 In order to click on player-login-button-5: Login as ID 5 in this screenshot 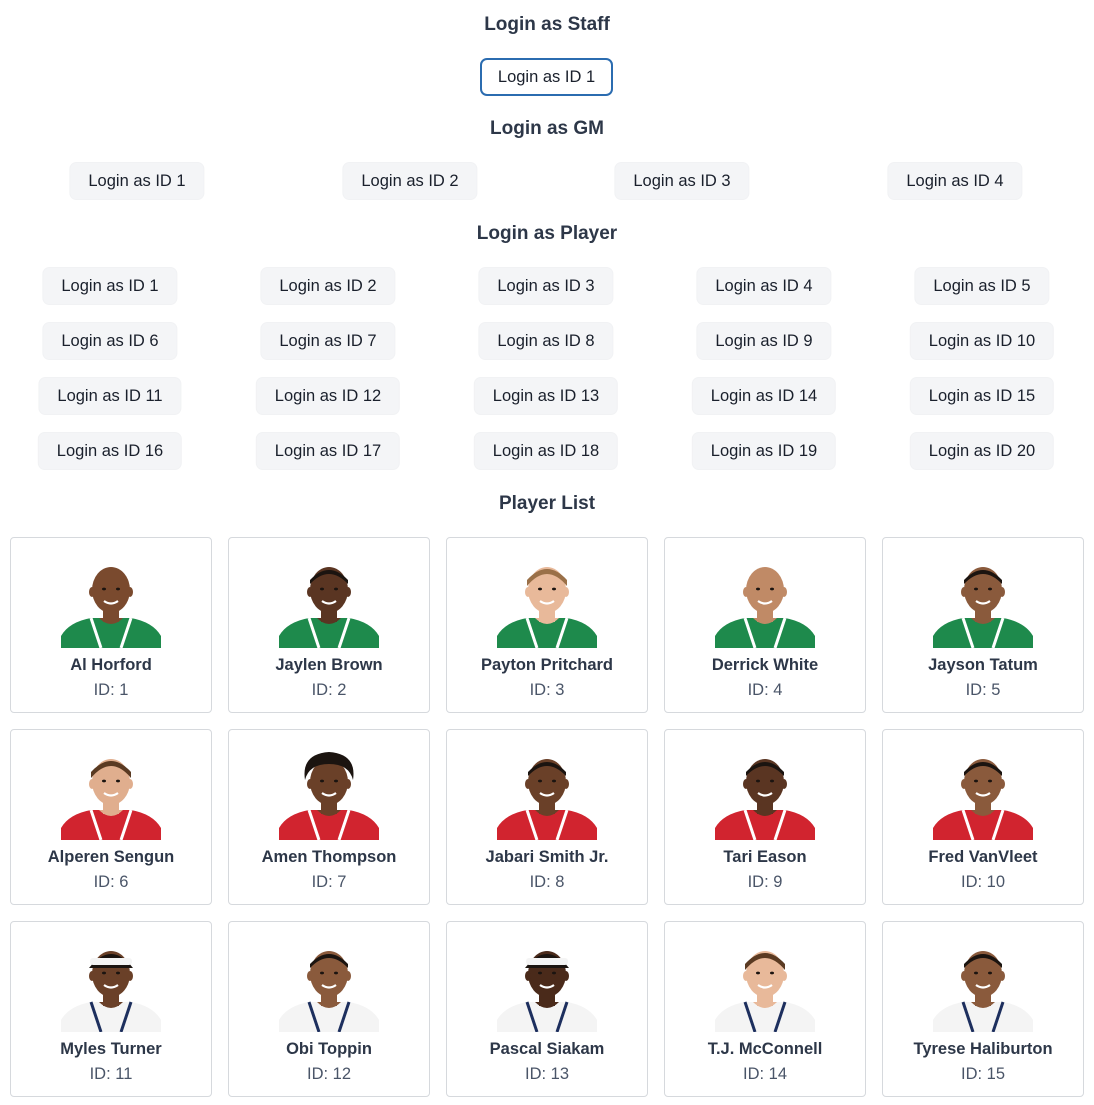, I will do `click(982, 286)`.